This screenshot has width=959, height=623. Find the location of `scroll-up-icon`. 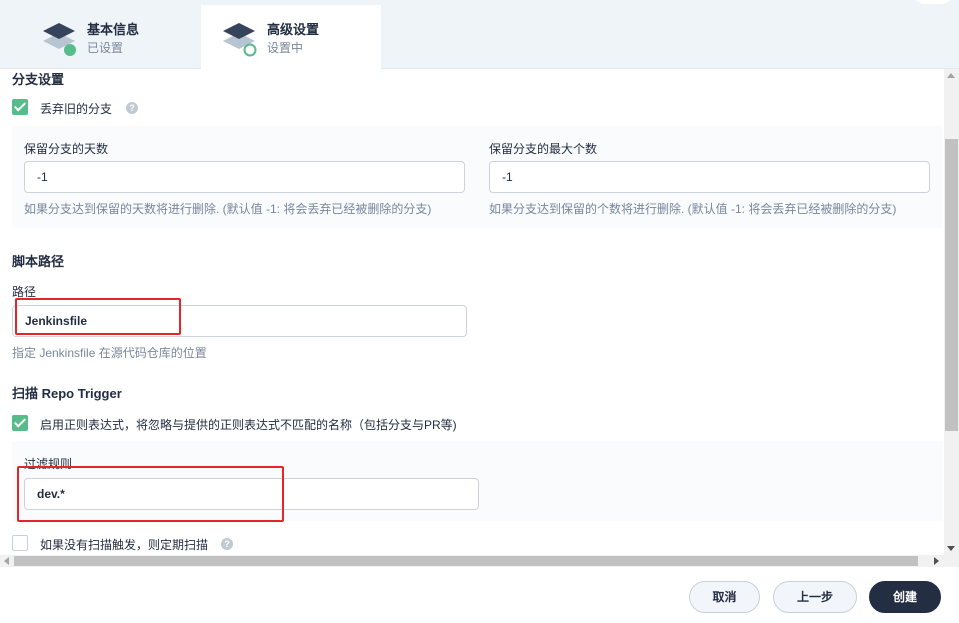

scroll-up-icon is located at coordinates (951, 75).